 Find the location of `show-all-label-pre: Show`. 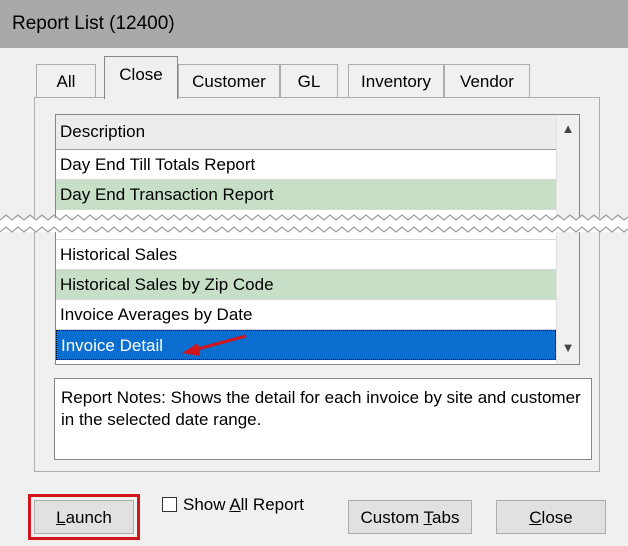

show-all-label-pre: Show is located at coordinates (206, 504).